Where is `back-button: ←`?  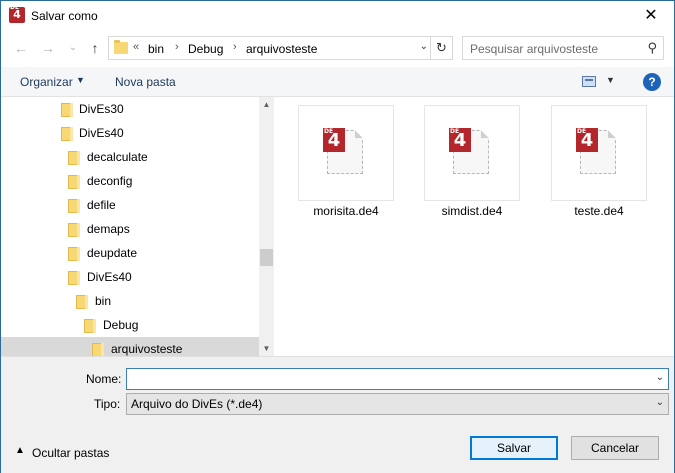 back-button: ← is located at coordinates (21, 48).